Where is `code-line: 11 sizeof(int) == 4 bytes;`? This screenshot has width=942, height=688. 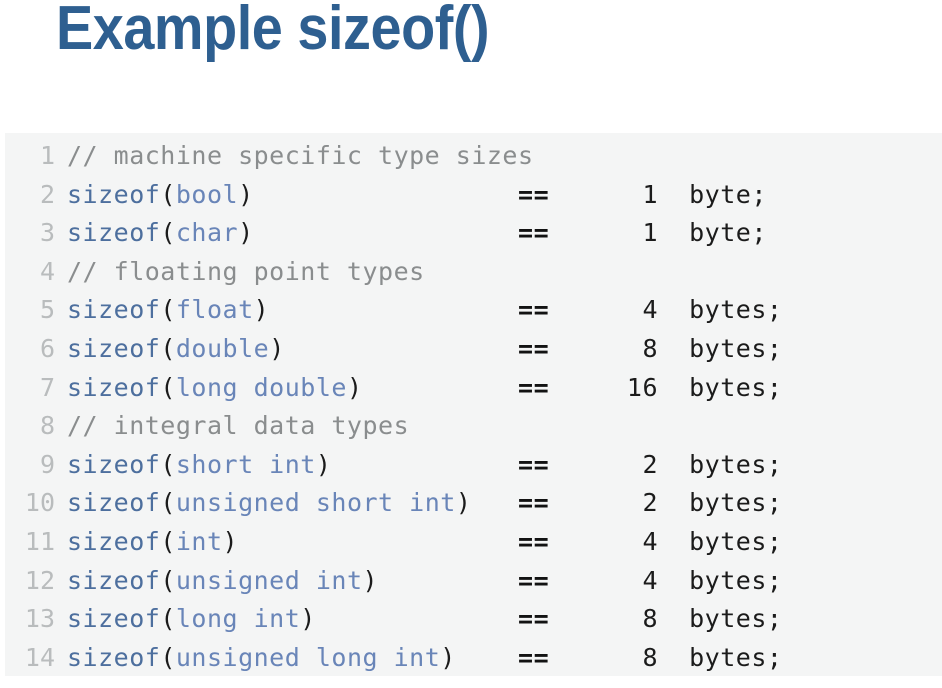 code-line: 11 sizeof(int) == 4 bytes; is located at coordinates (393, 542).